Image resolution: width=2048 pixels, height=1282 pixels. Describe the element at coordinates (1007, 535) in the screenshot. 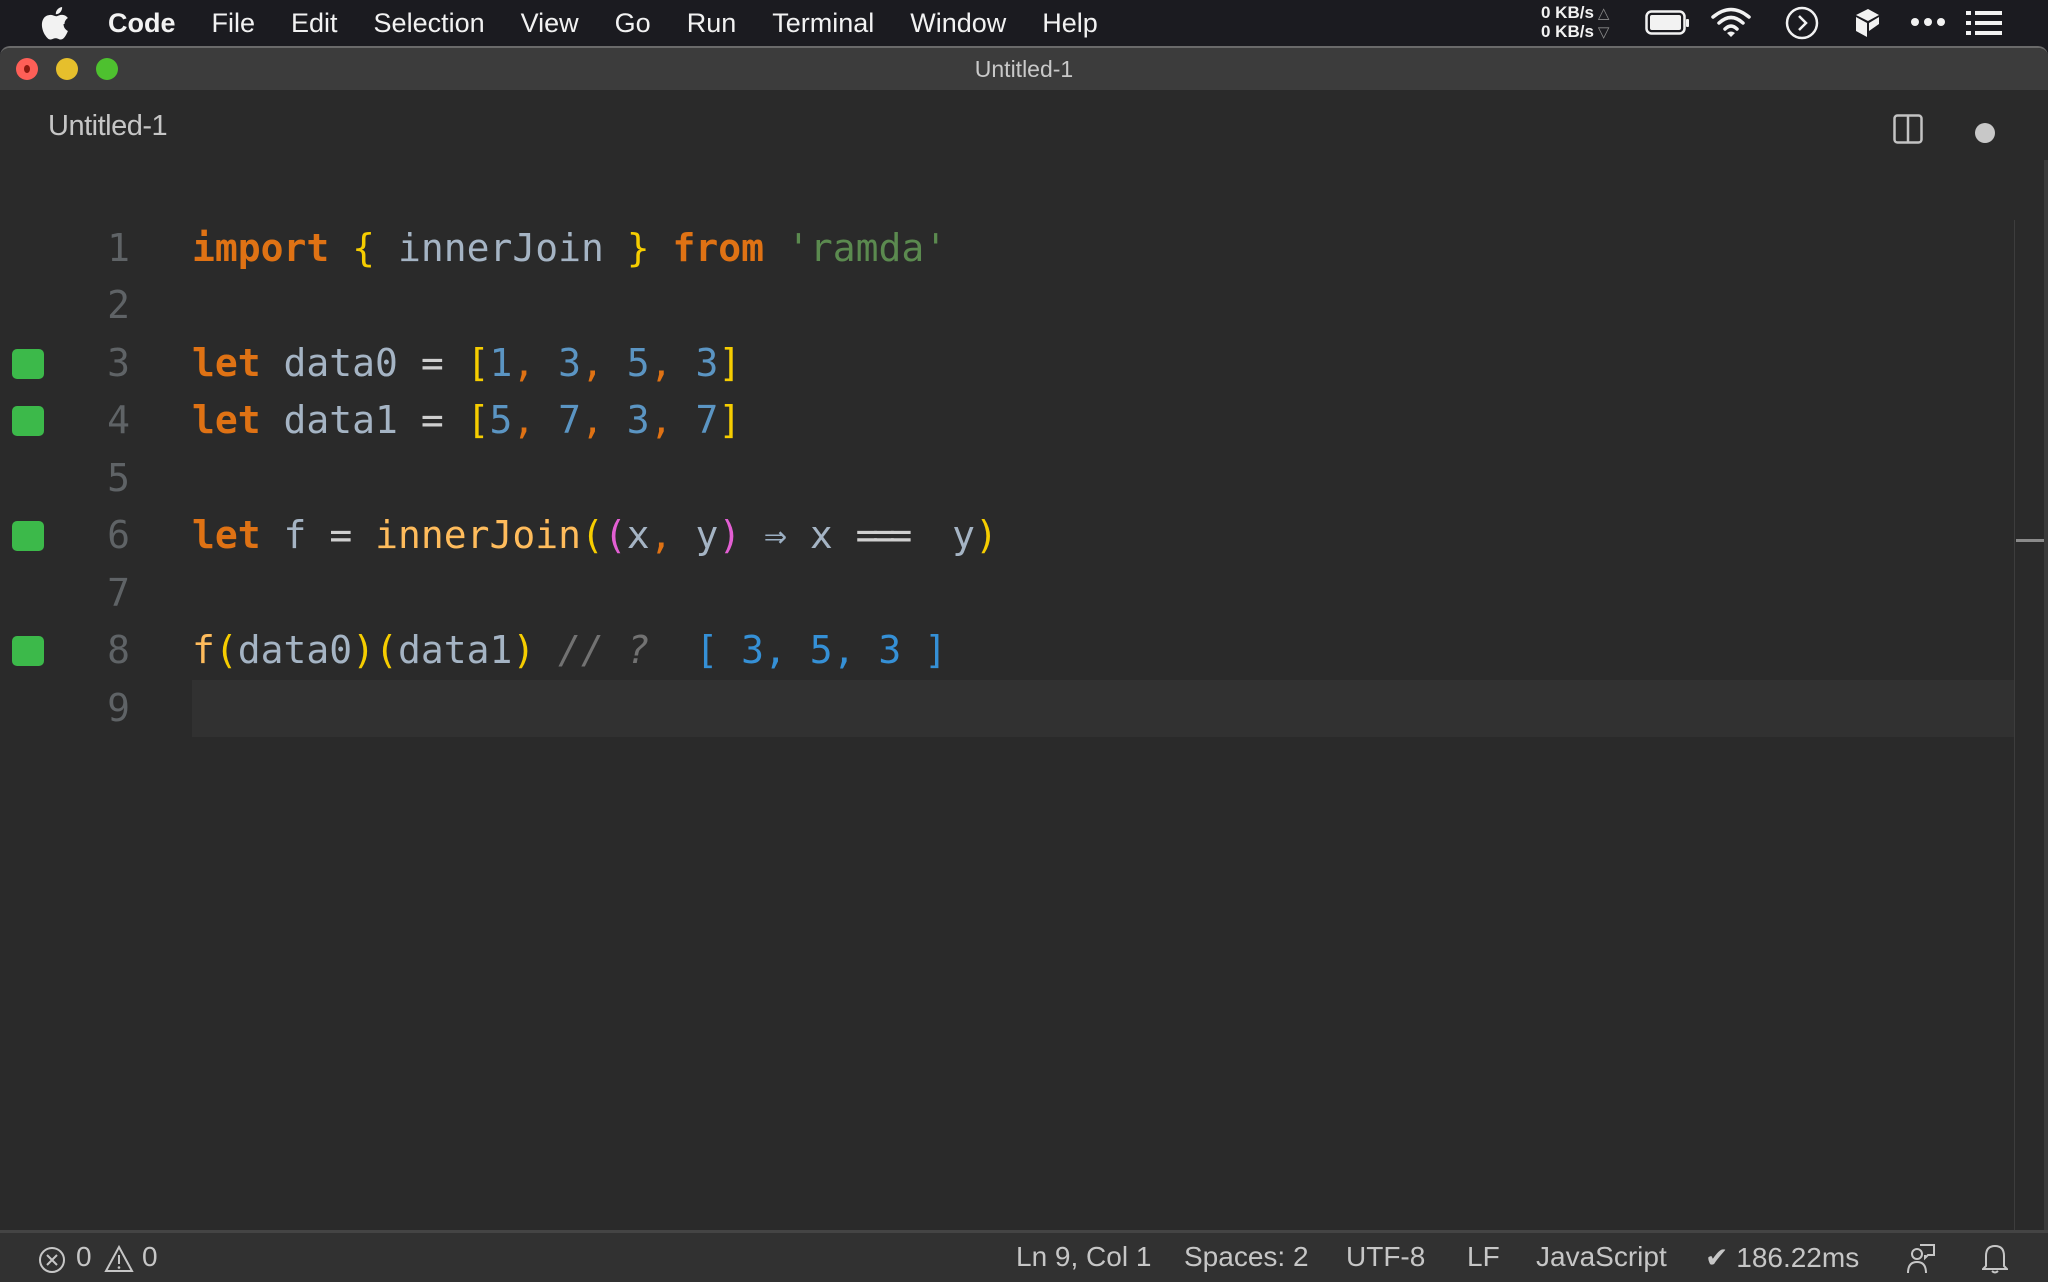

I see `code-line: 6 let f = innerJoin((x, y) ⇒ x === y)` at that location.